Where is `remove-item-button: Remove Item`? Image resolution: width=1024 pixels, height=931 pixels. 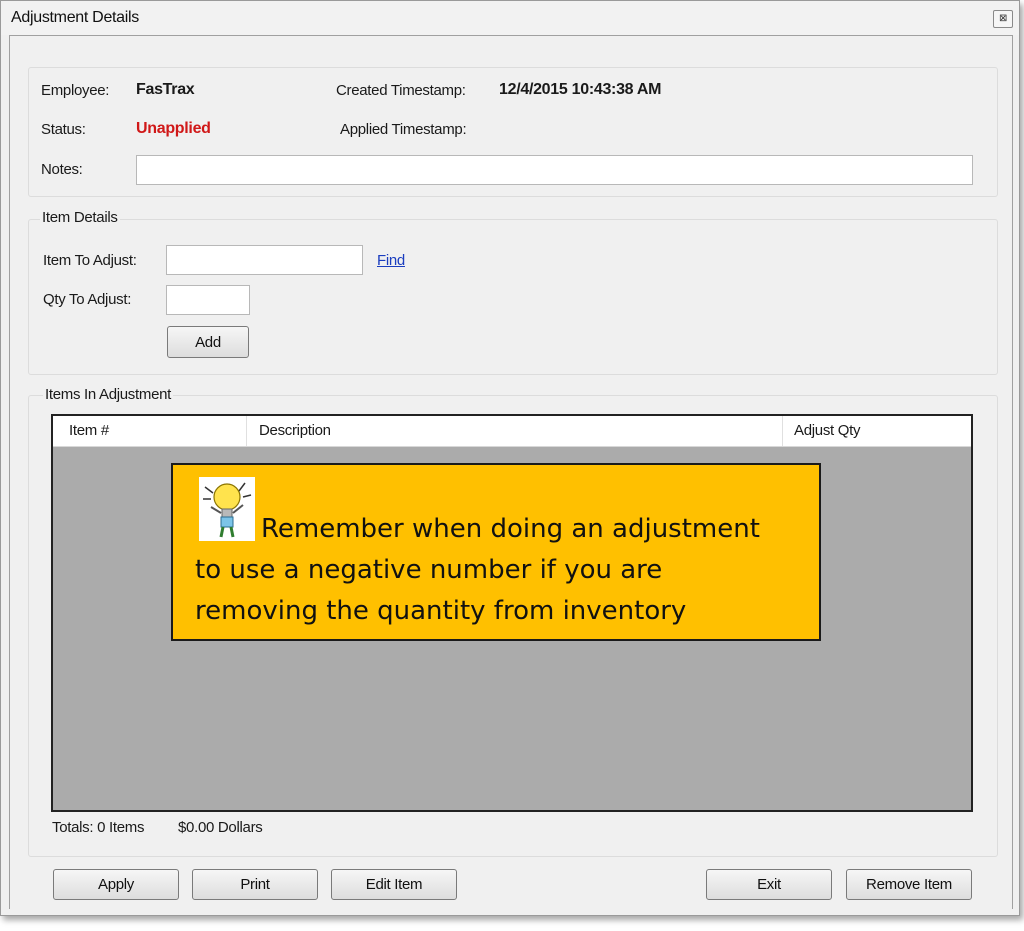
remove-item-button: Remove Item is located at coordinates (909, 884).